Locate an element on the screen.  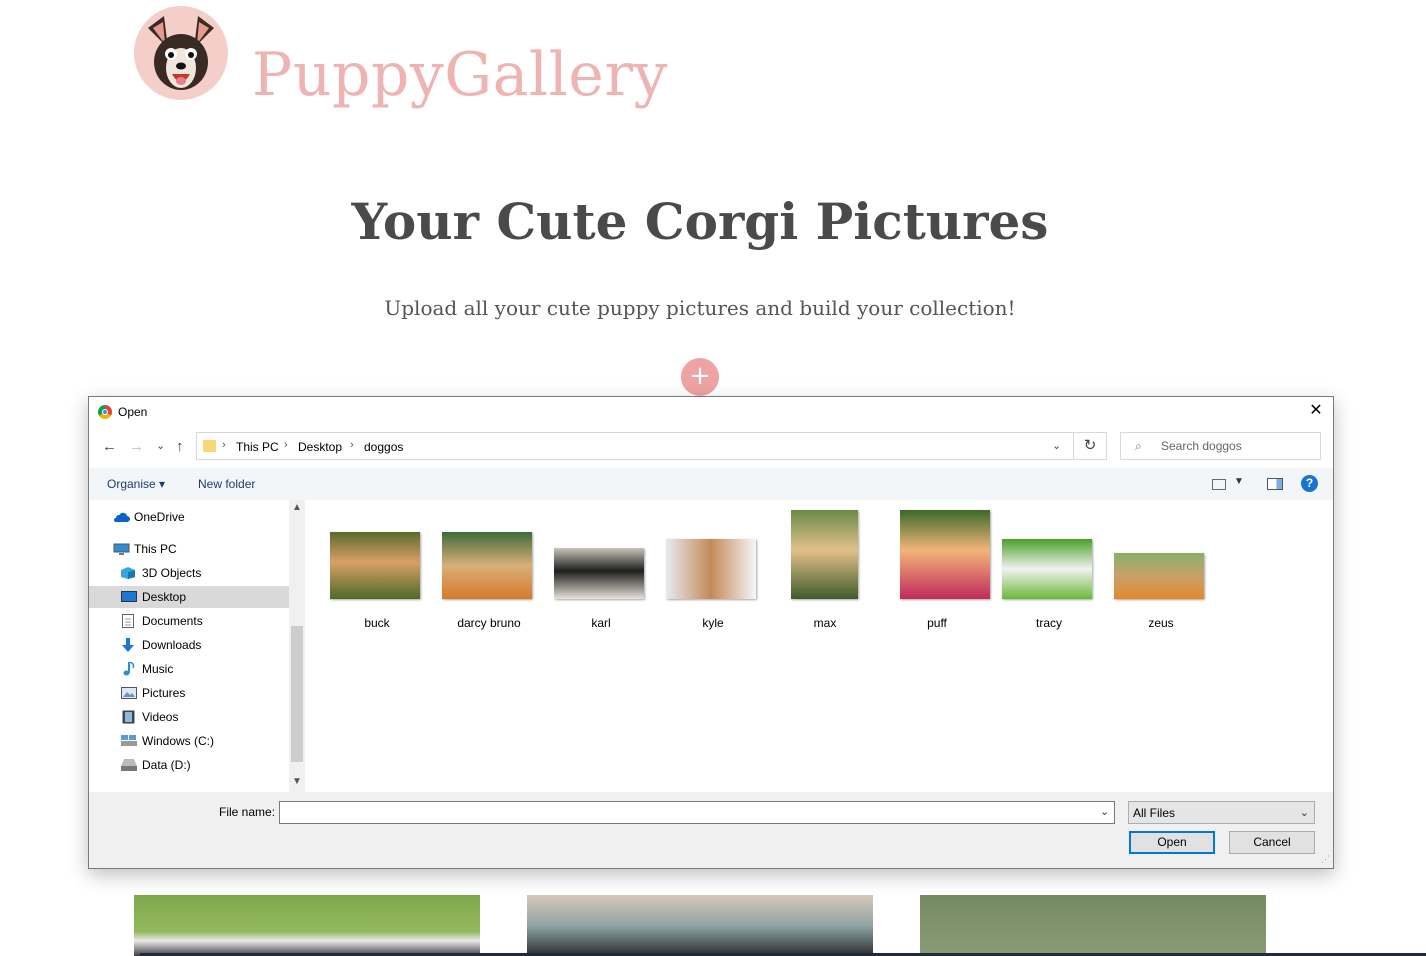
puppy-face-icon is located at coordinates (181, 53).